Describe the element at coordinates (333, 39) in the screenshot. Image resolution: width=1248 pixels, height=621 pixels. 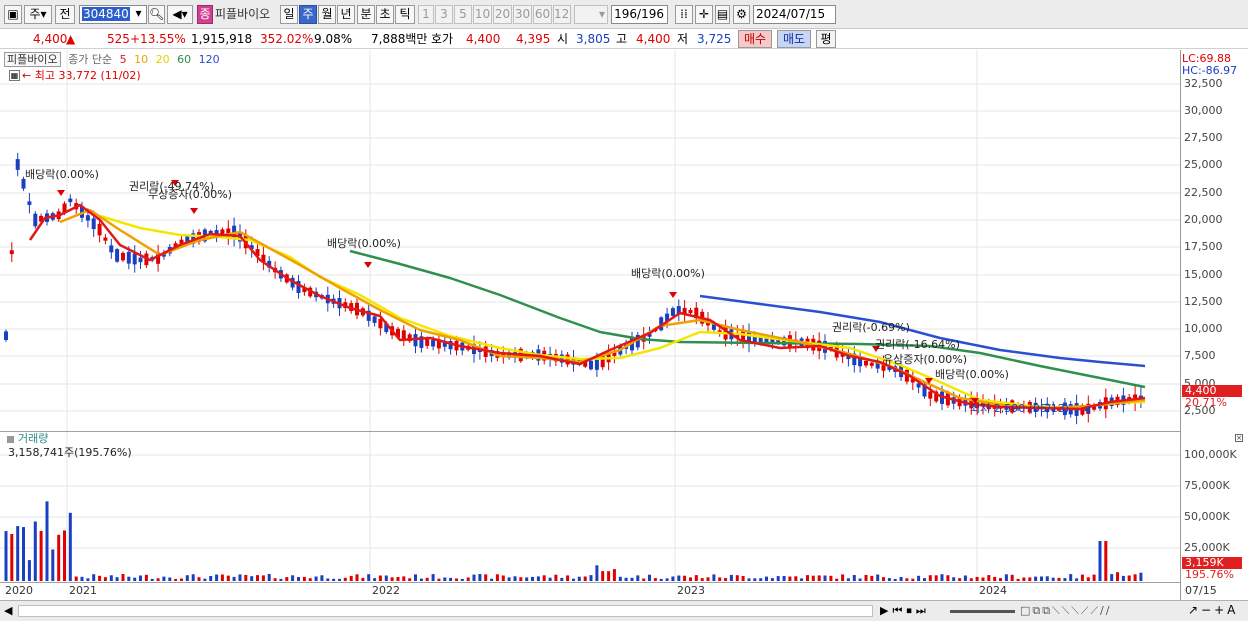
I see `turnover-rate: 9.08%` at that location.